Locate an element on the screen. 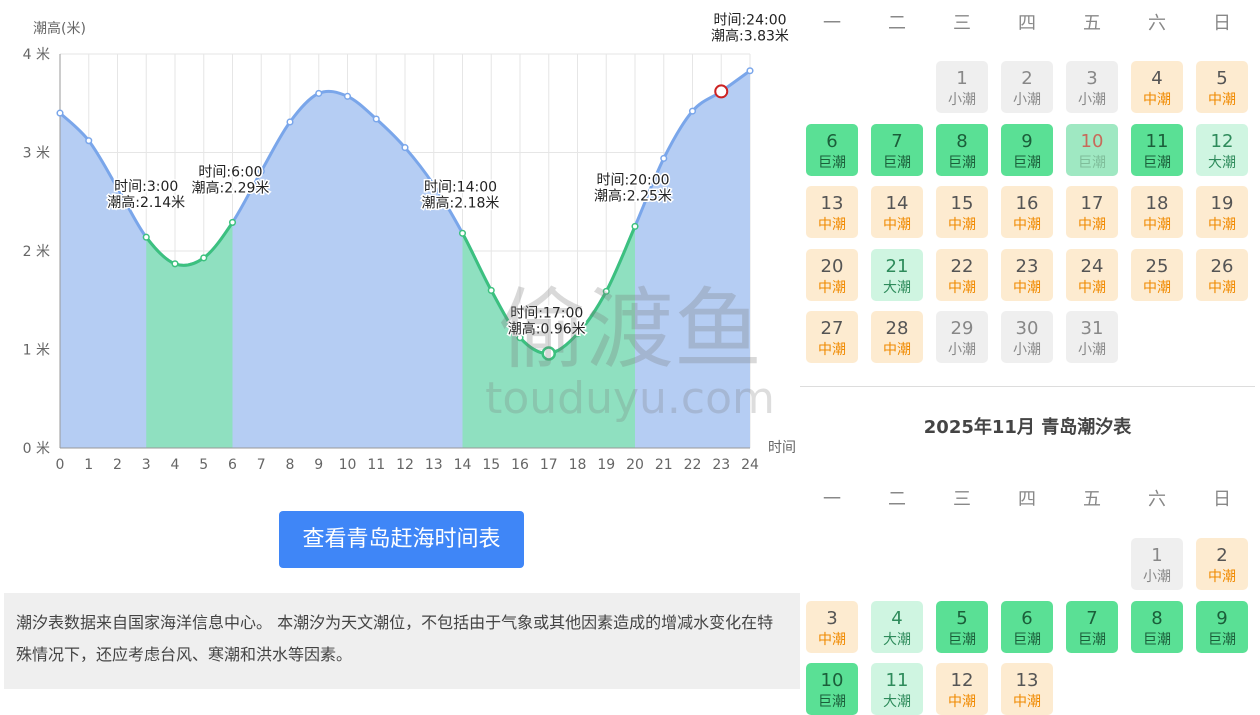 Image resolution: width=1260 pixels, height=715 pixels. day-number: 17 is located at coordinates (1092, 203).